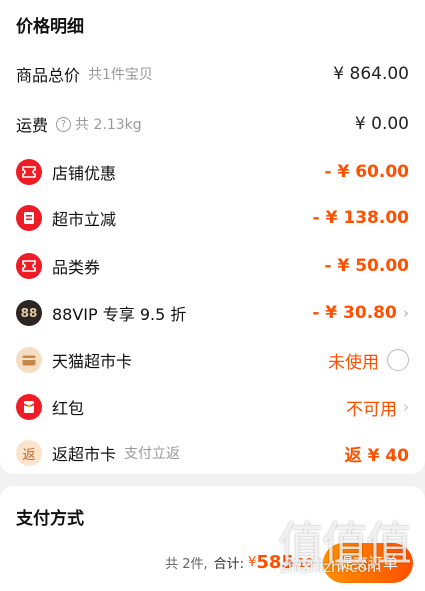 The image size is (425, 591). What do you see at coordinates (50, 27) in the screenshot?
I see `price-detail-title: 价格明细` at bounding box center [50, 27].